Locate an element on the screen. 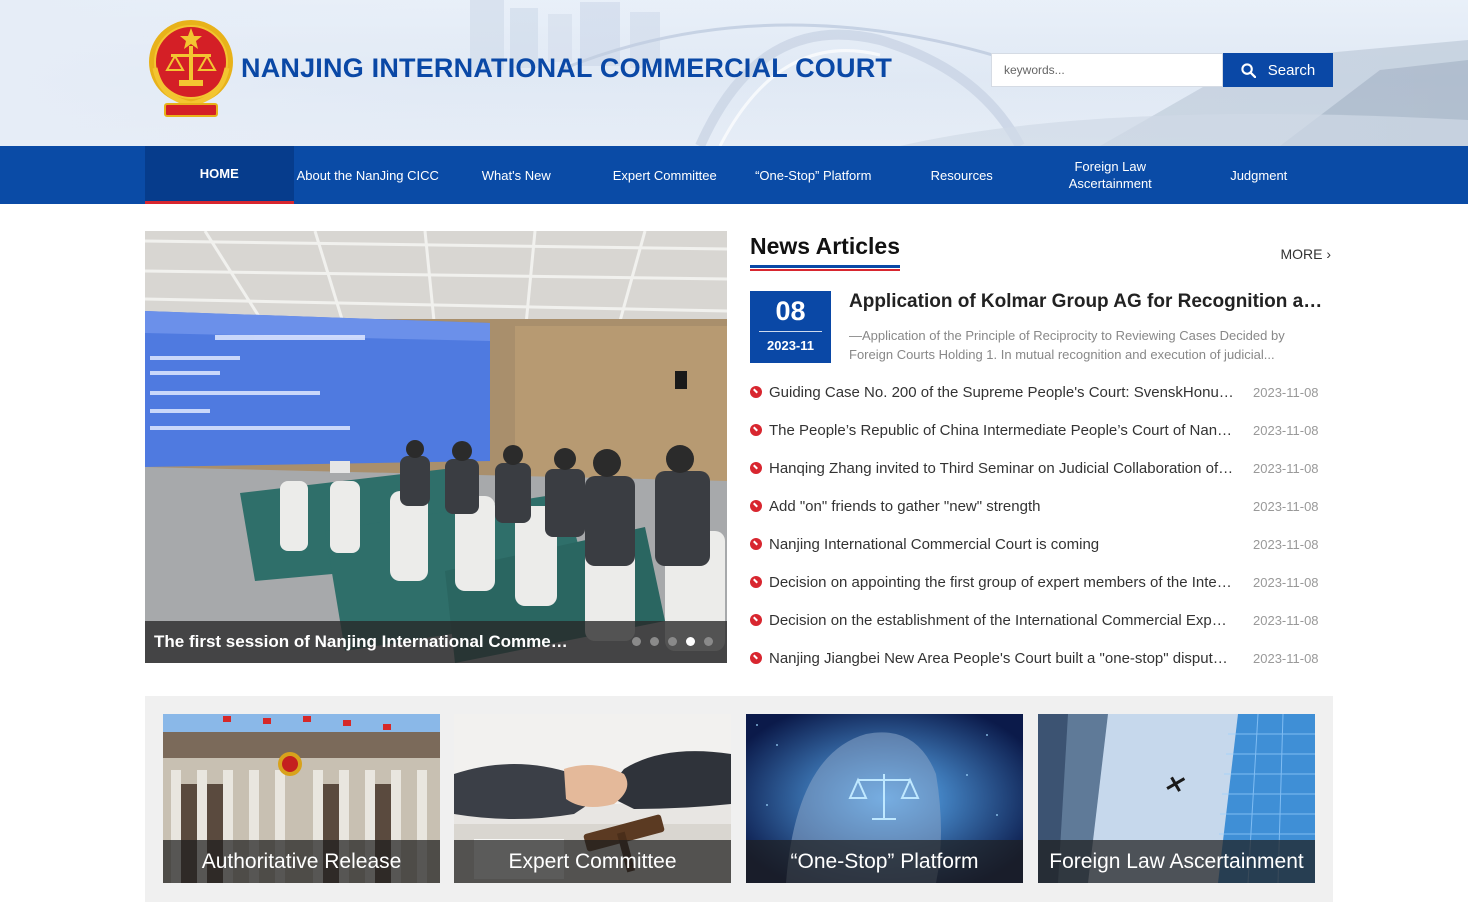  nav-resources: Resources is located at coordinates (962, 175).